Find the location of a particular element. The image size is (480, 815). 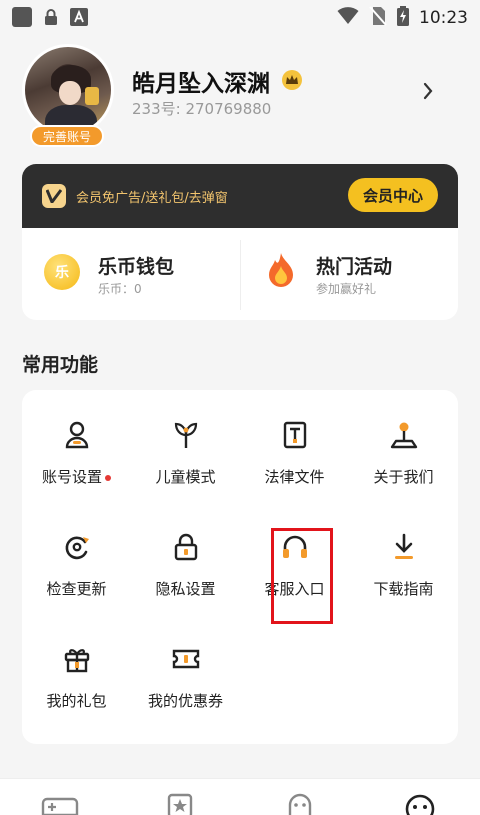

func-account-settings: 账号设置 is located at coordinates (76, 438).